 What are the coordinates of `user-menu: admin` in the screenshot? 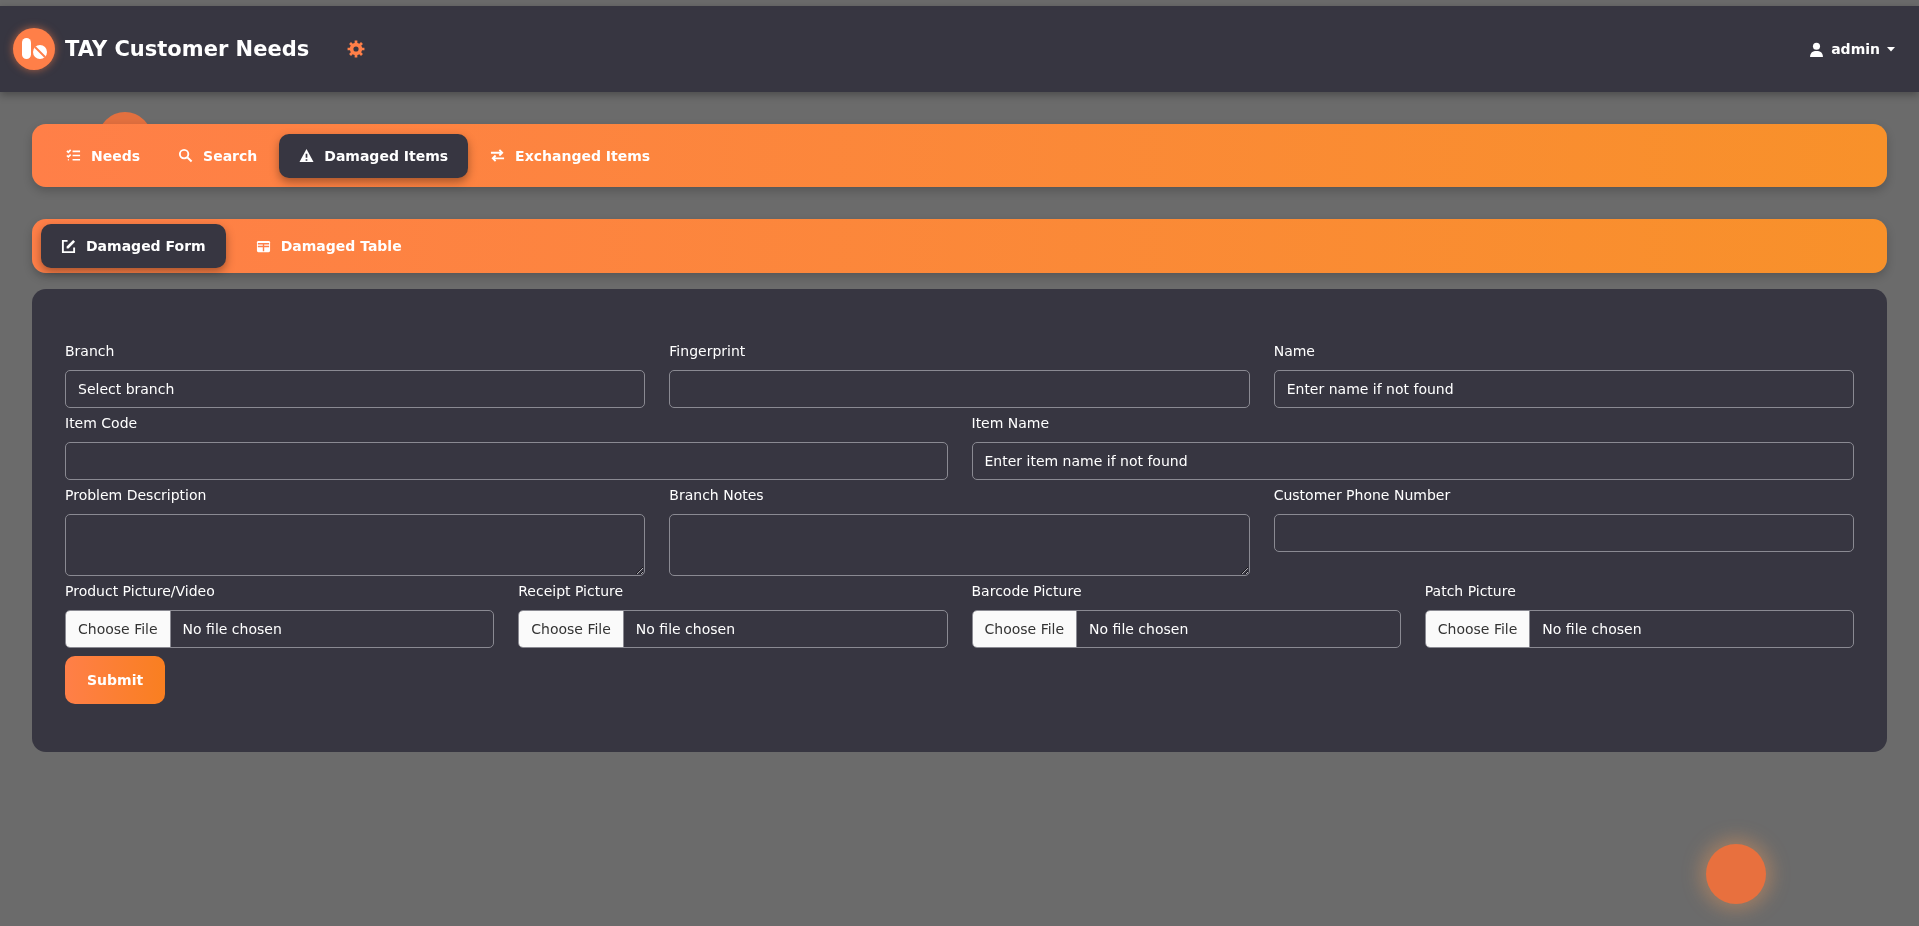 It's located at (1852, 49).